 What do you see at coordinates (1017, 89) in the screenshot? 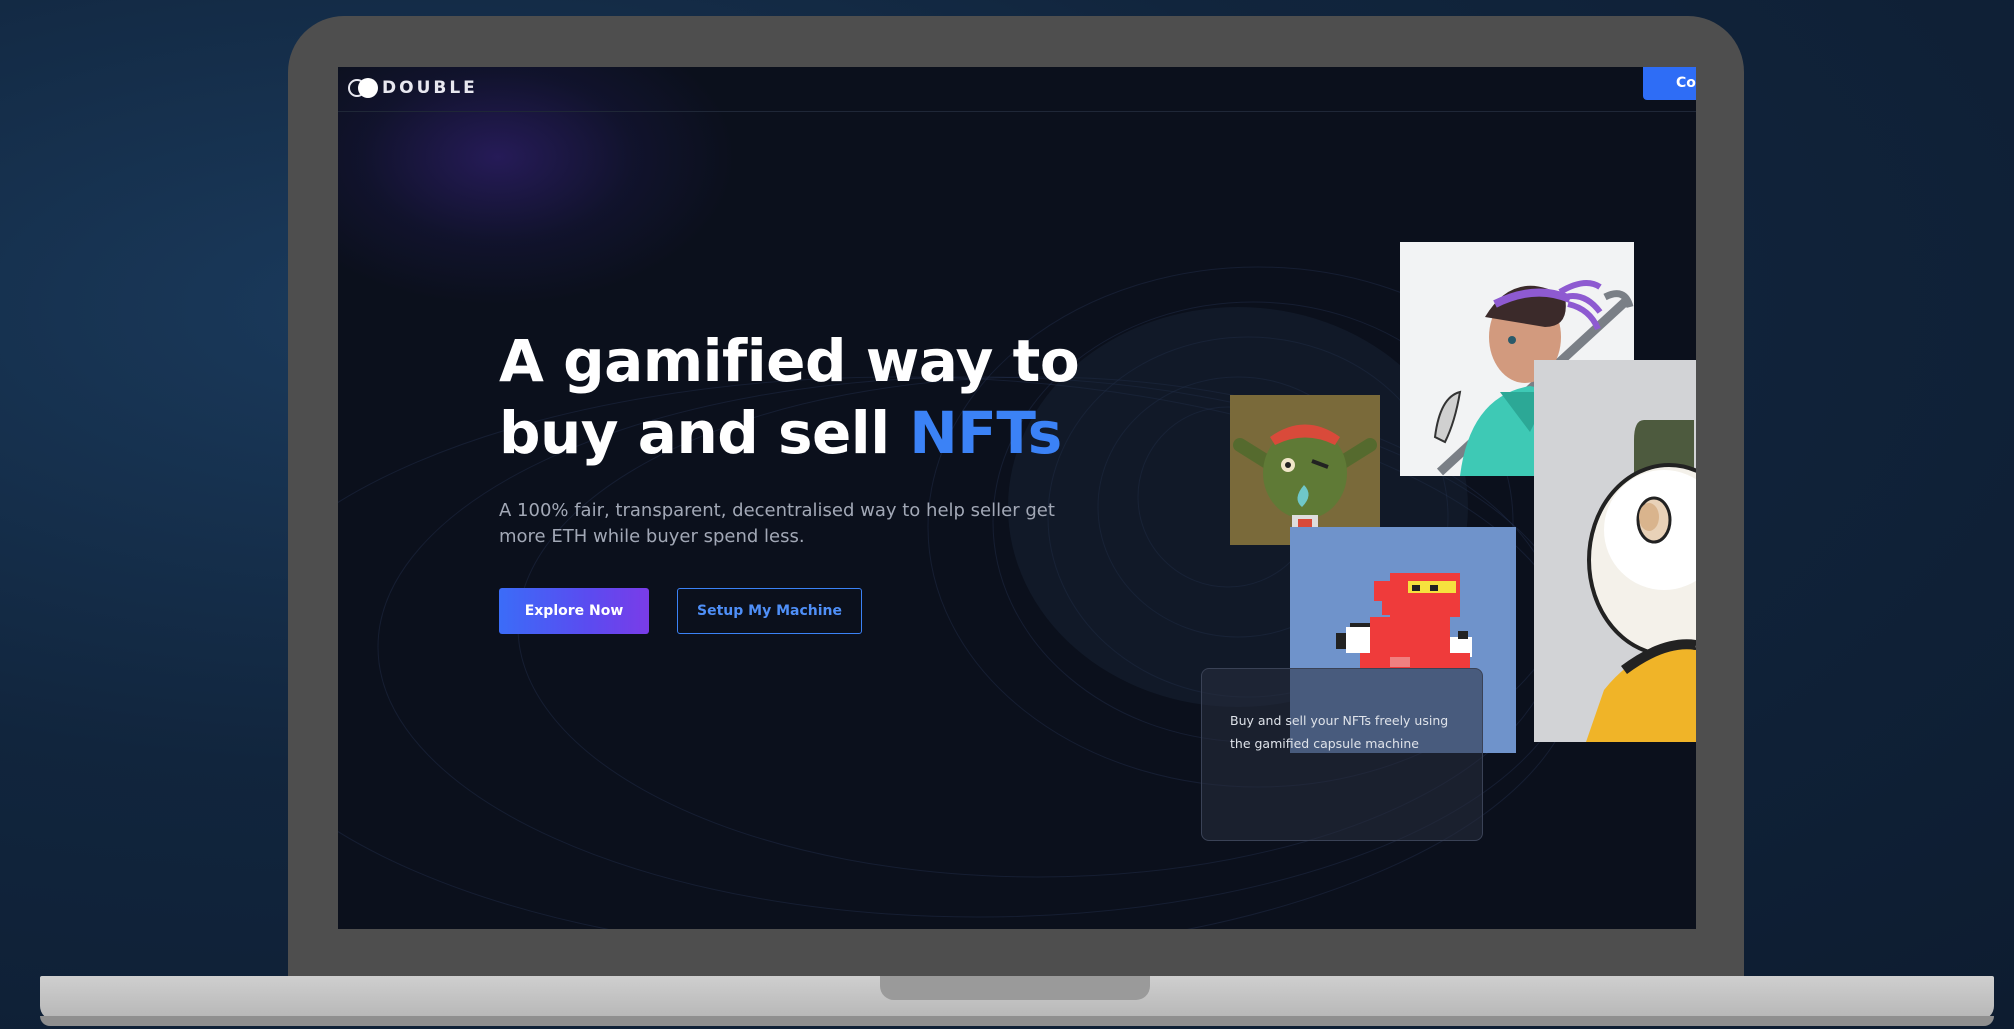
I see `top-navbar: DOUBLE Co` at bounding box center [1017, 89].